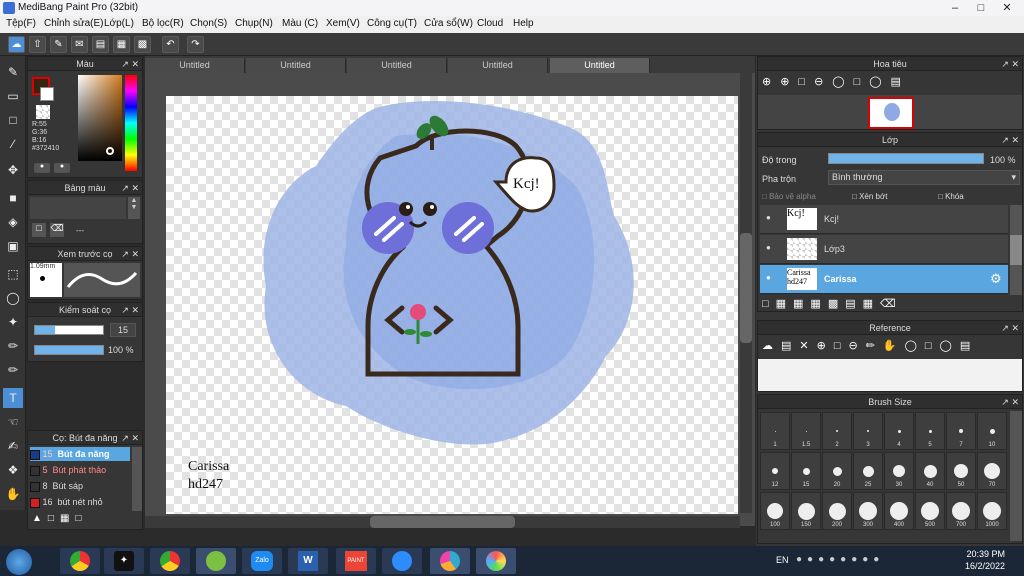 The height and width of the screenshot is (576, 1024). I want to click on lock-checkbox: □ Khóa, so click(951, 196).